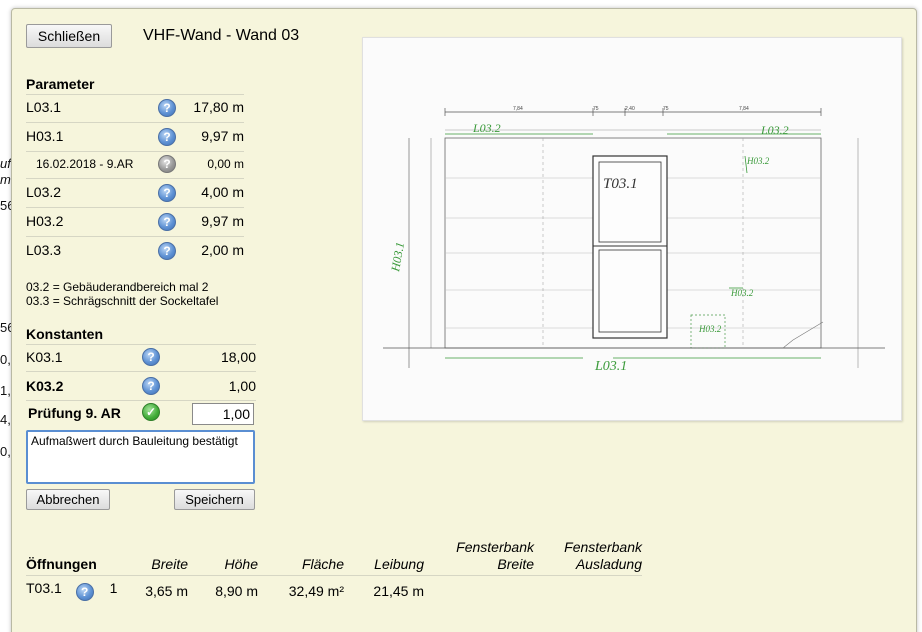  What do you see at coordinates (479, 557) in the screenshot?
I see `column-header: Fensterbank Breite` at bounding box center [479, 557].